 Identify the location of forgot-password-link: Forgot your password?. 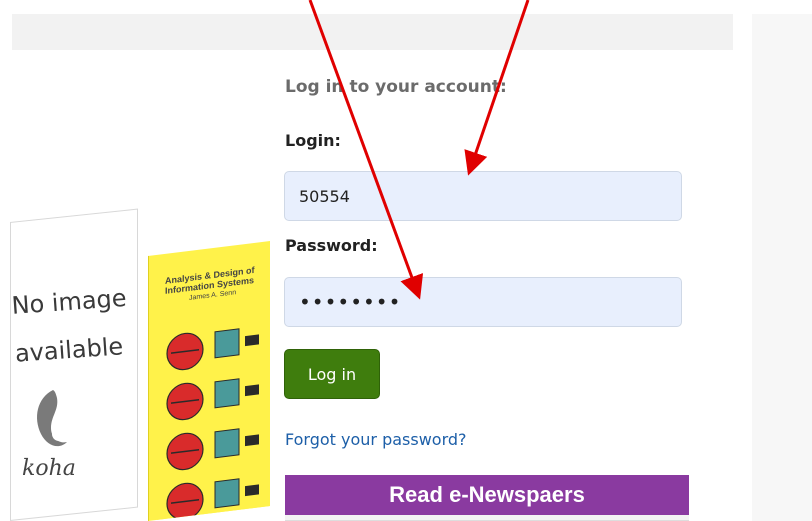
(376, 439).